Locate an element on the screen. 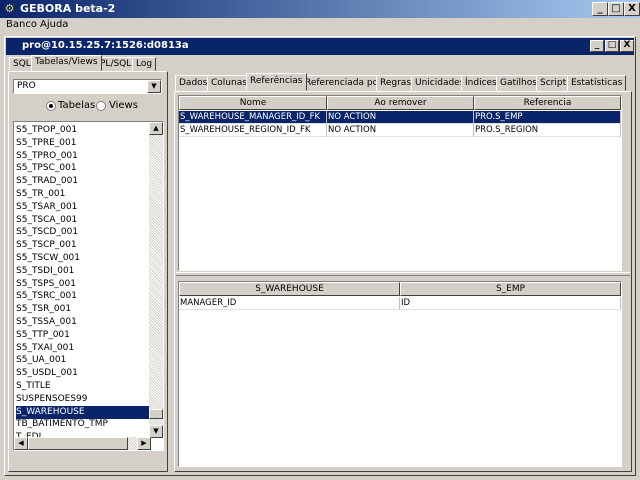 The image size is (640, 480). tab-referencias: Referências is located at coordinates (276, 82).